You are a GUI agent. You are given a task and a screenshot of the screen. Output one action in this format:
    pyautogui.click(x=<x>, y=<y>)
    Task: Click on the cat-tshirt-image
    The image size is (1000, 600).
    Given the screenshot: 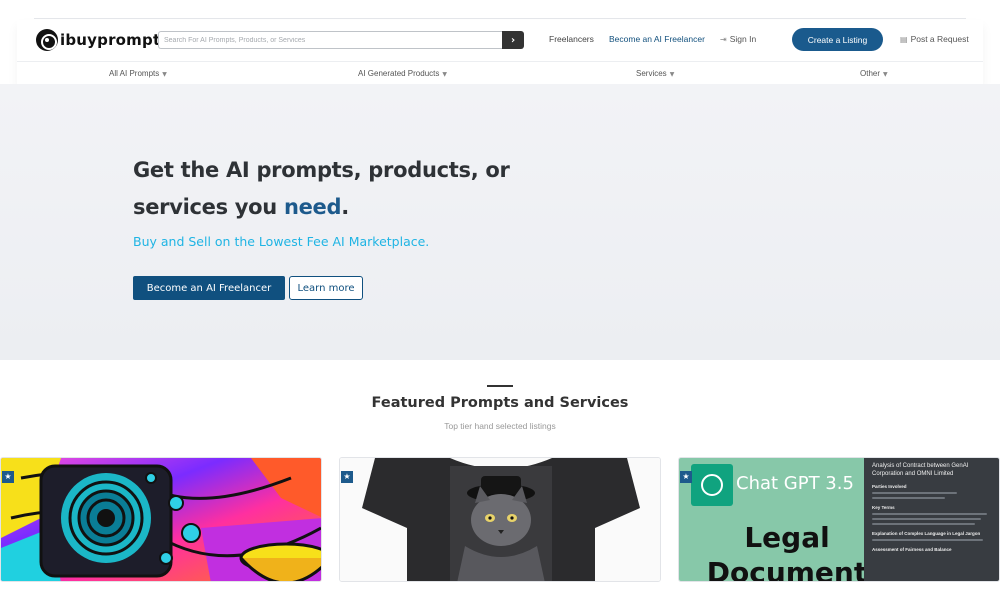 What is the action you would take?
    pyautogui.click(x=500, y=519)
    